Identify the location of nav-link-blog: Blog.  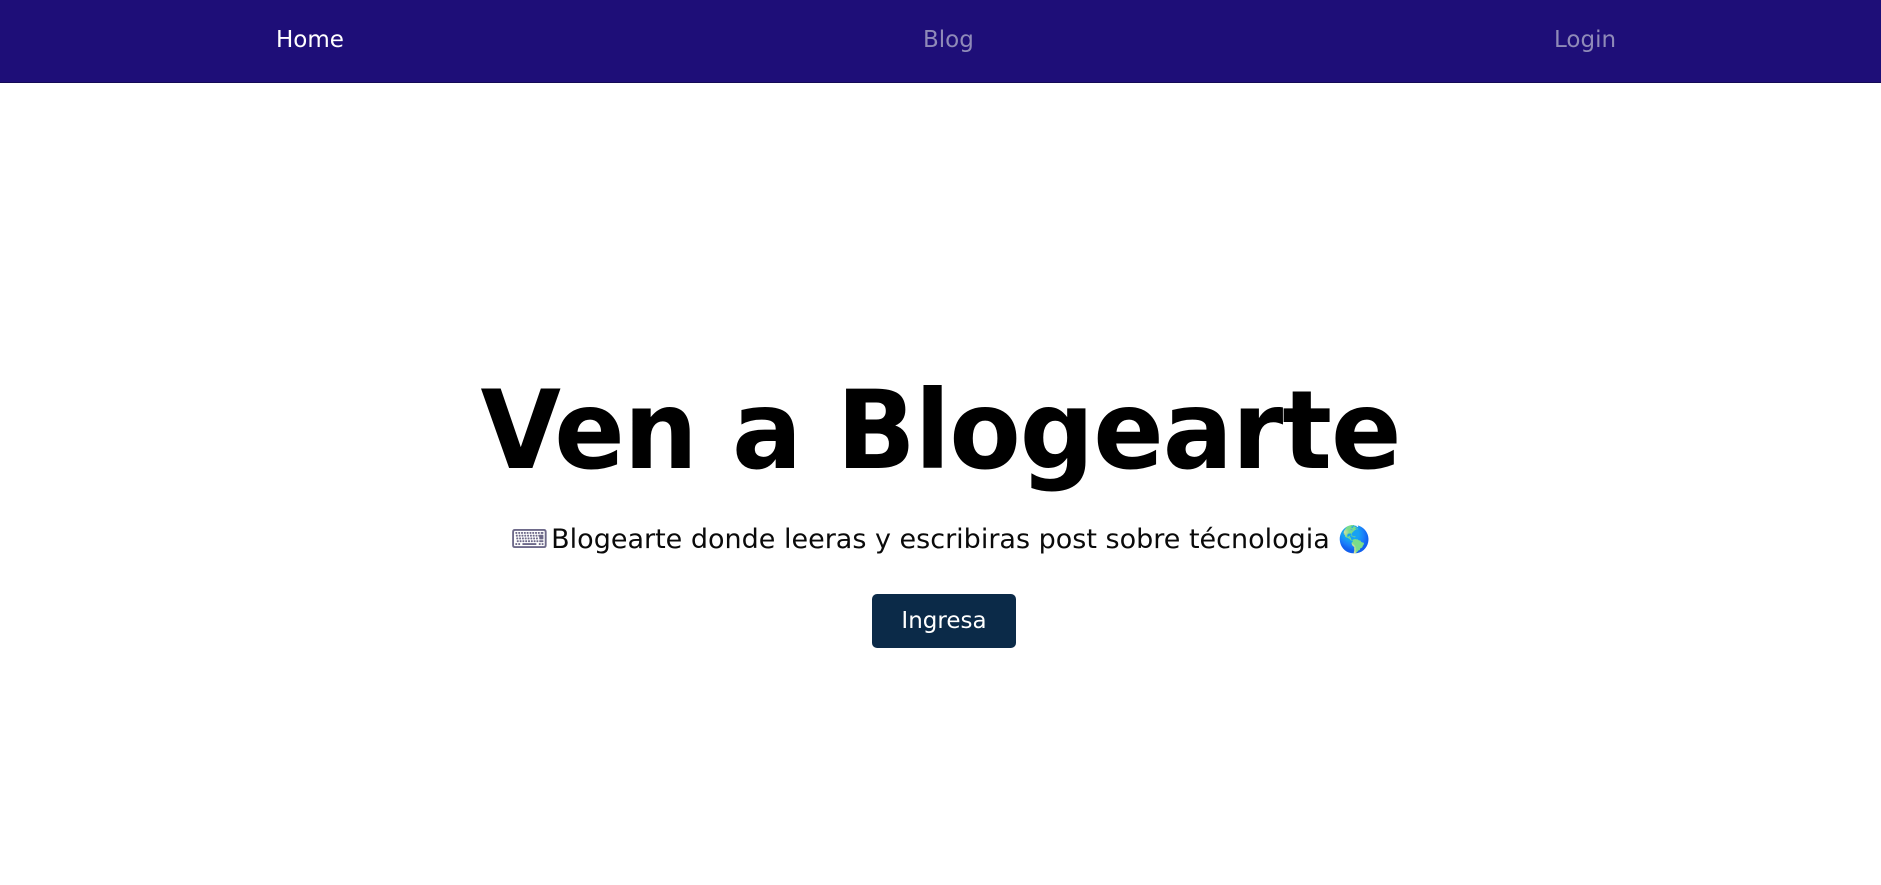
(948, 41).